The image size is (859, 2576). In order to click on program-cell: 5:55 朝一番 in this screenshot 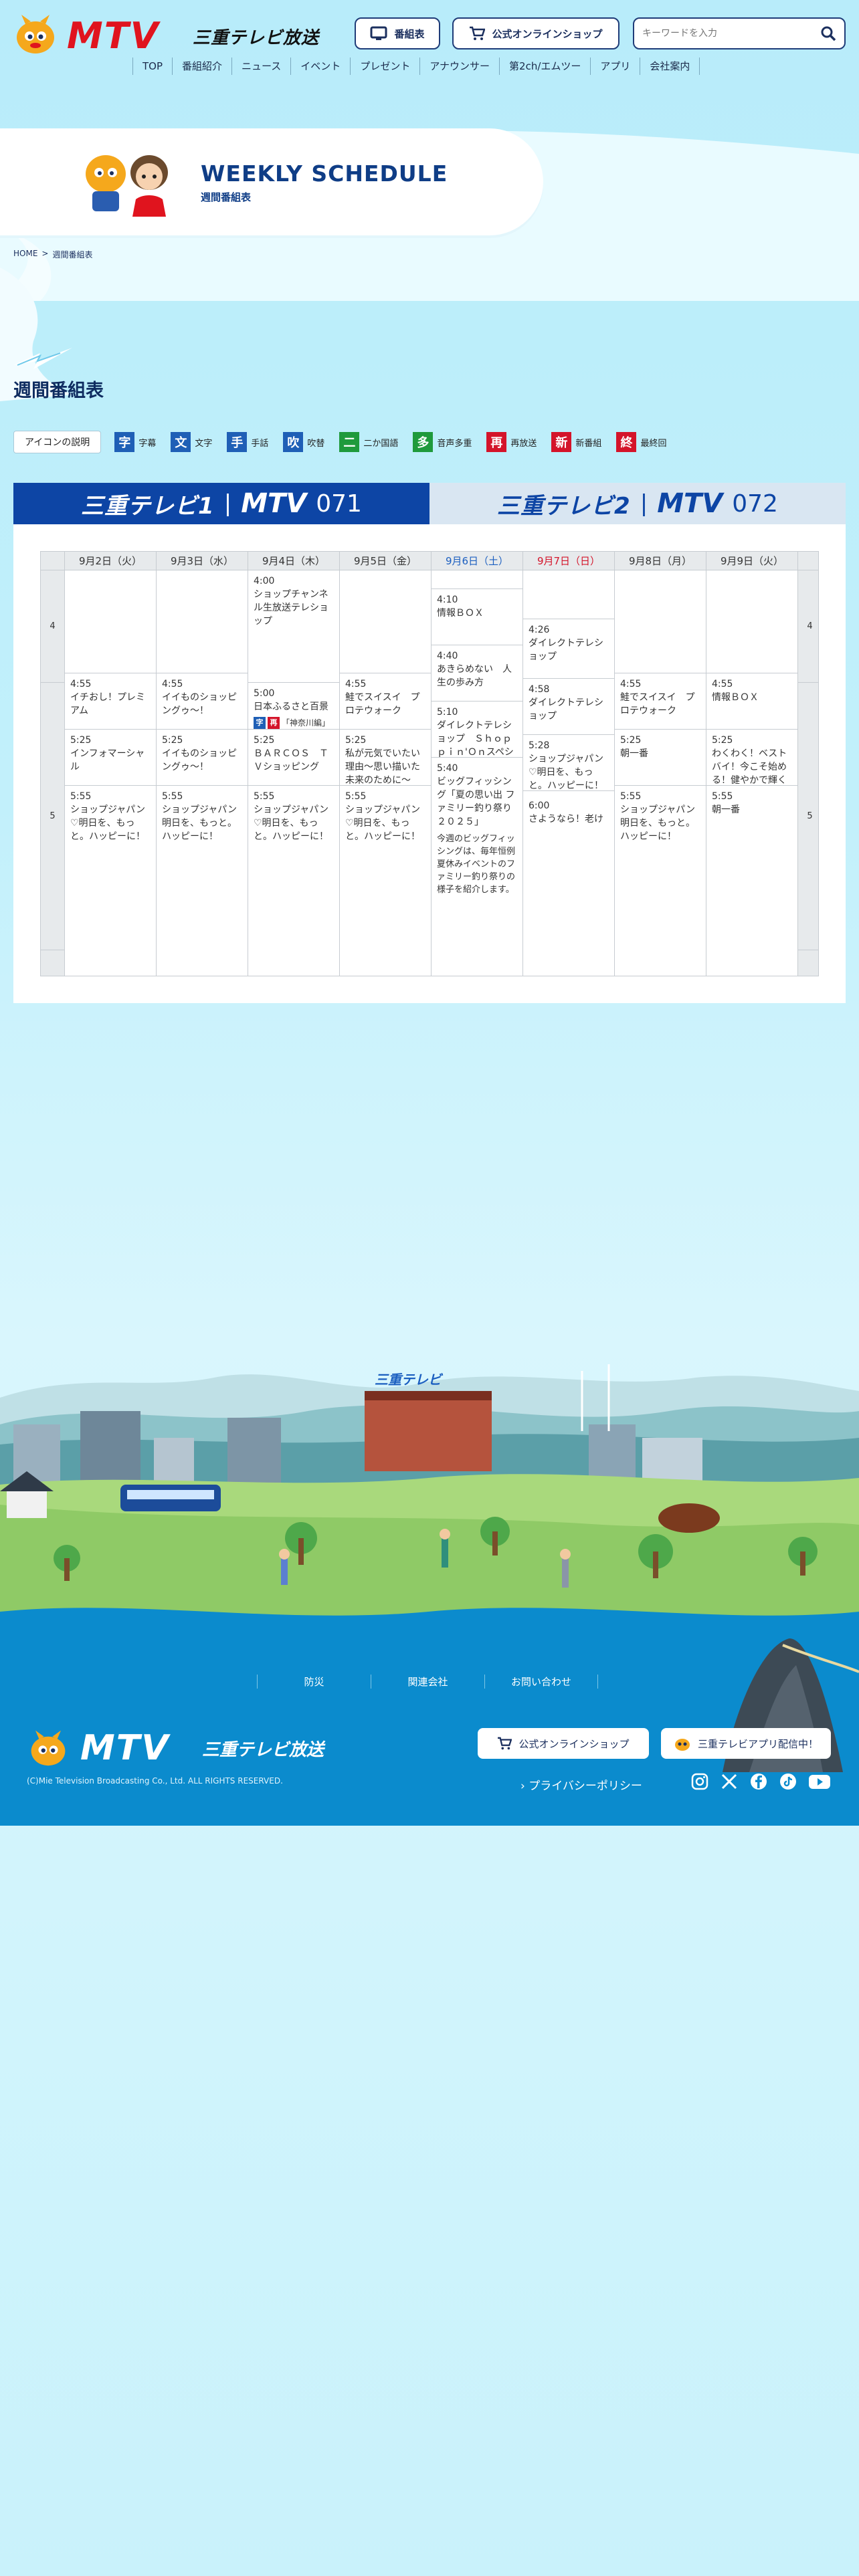, I will do `click(752, 881)`.